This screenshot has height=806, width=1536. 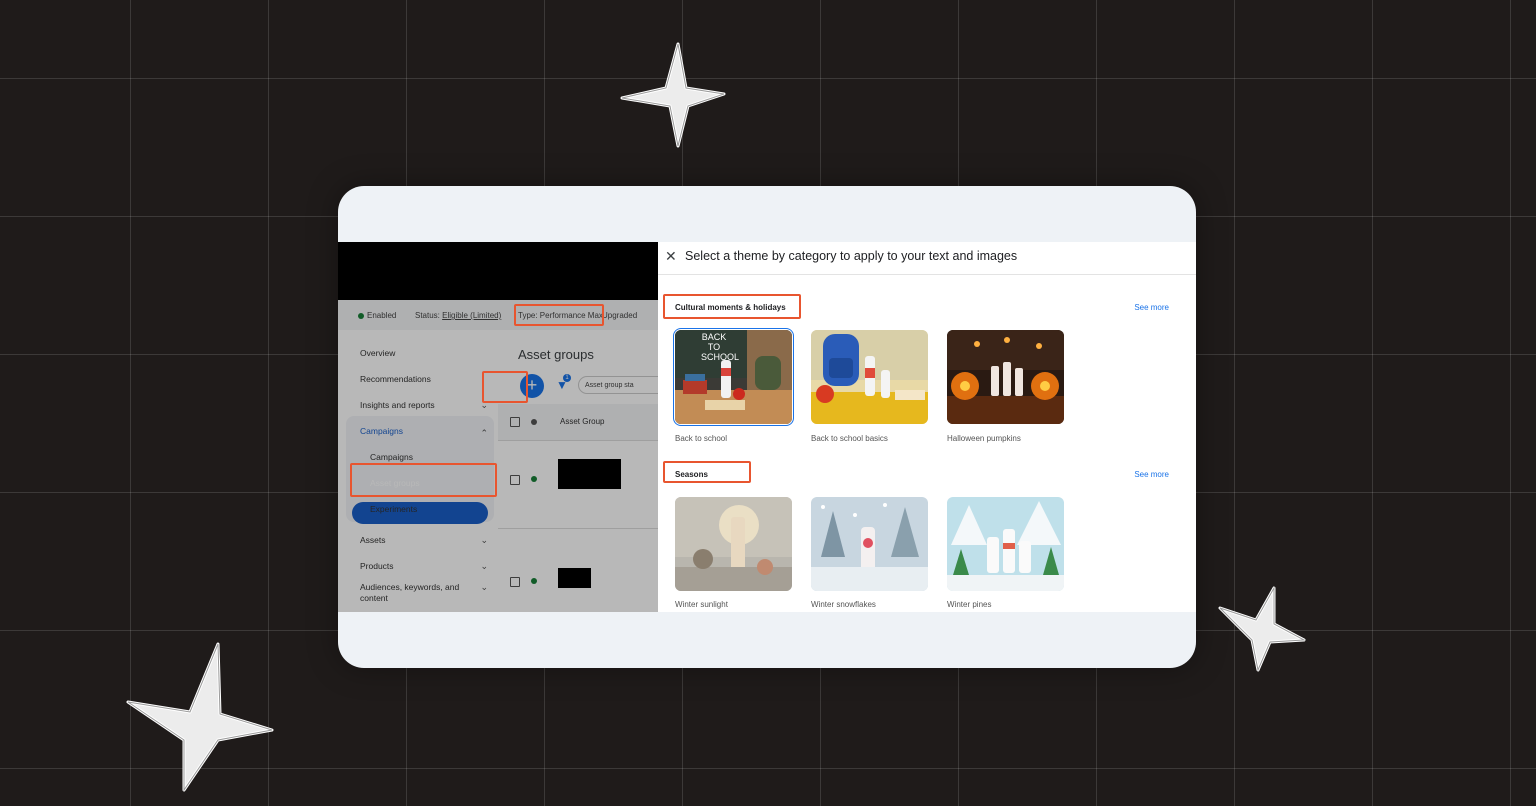 I want to click on close-icon: ✕, so click(x=671, y=256).